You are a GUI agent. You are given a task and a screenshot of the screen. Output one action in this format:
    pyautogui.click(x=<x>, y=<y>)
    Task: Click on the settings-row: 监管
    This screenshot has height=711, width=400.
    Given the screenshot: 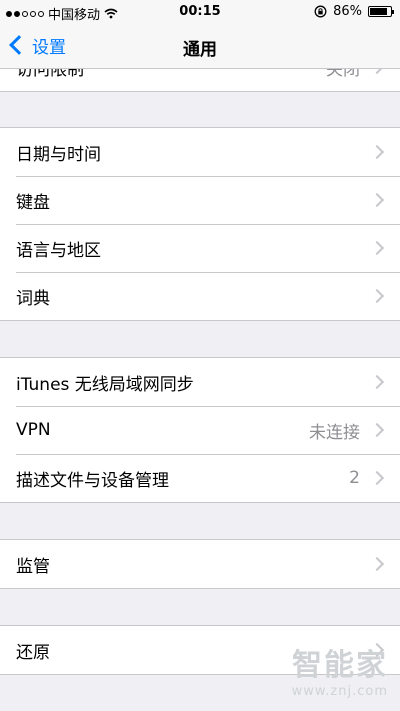 What is the action you would take?
    pyautogui.click(x=200, y=564)
    